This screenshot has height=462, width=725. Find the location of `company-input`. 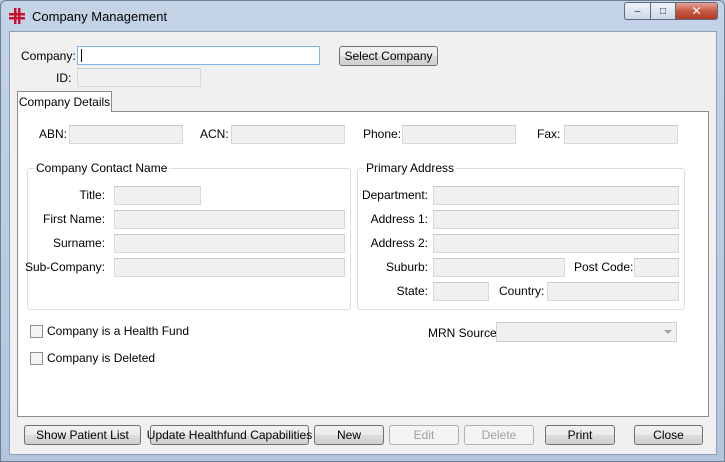

company-input is located at coordinates (198, 55).